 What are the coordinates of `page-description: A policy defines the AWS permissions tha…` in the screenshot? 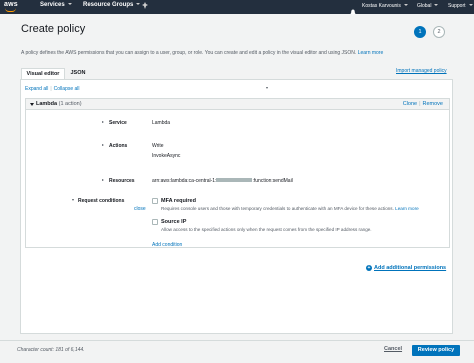 It's located at (241, 53).